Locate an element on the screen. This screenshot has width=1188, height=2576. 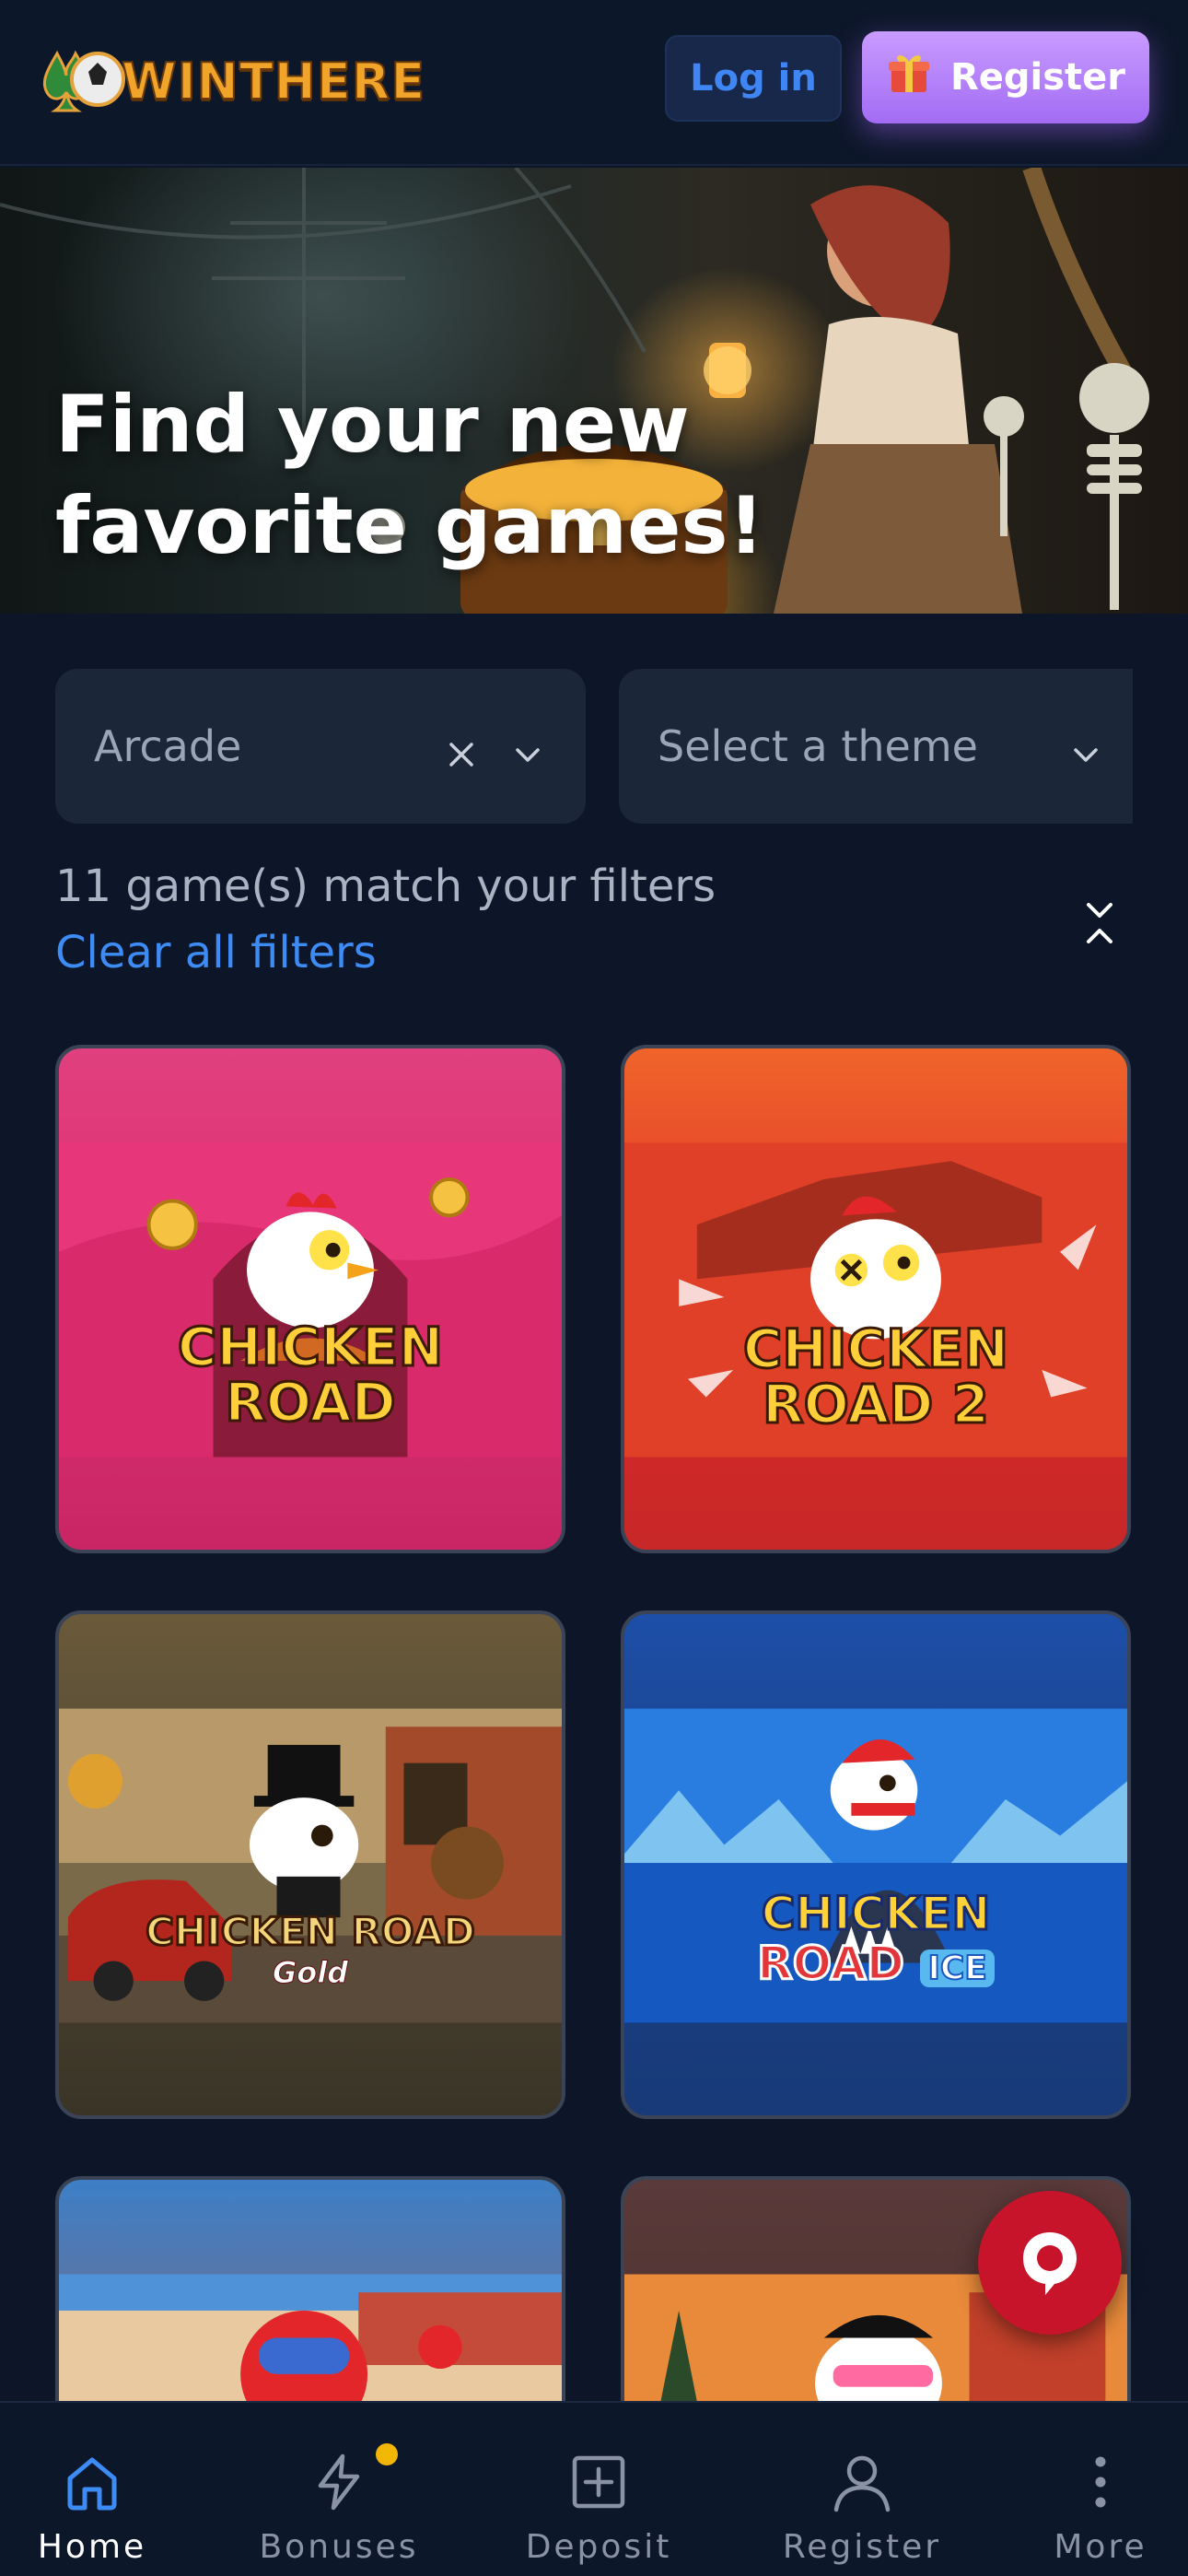
home-icon is located at coordinates (92, 2482).